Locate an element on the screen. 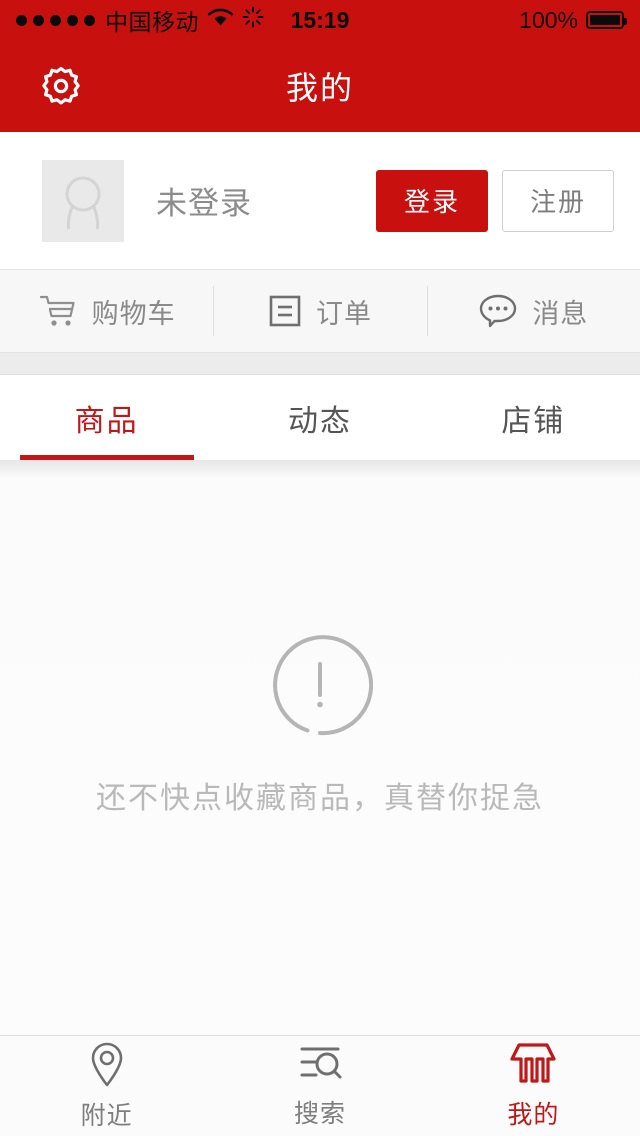 The image size is (640, 1136). quick-action-messages: 消息 is located at coordinates (533, 311).